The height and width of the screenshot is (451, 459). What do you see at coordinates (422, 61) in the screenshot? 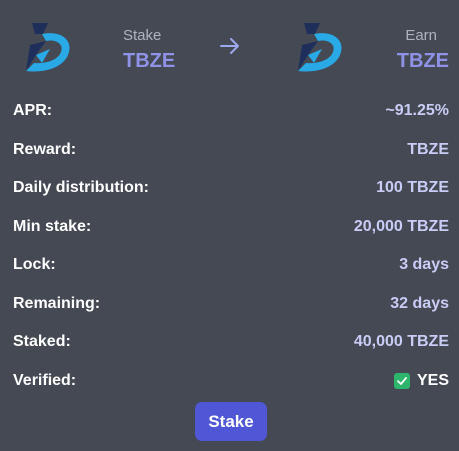
I see `earn-token-symbol: TBZE` at bounding box center [422, 61].